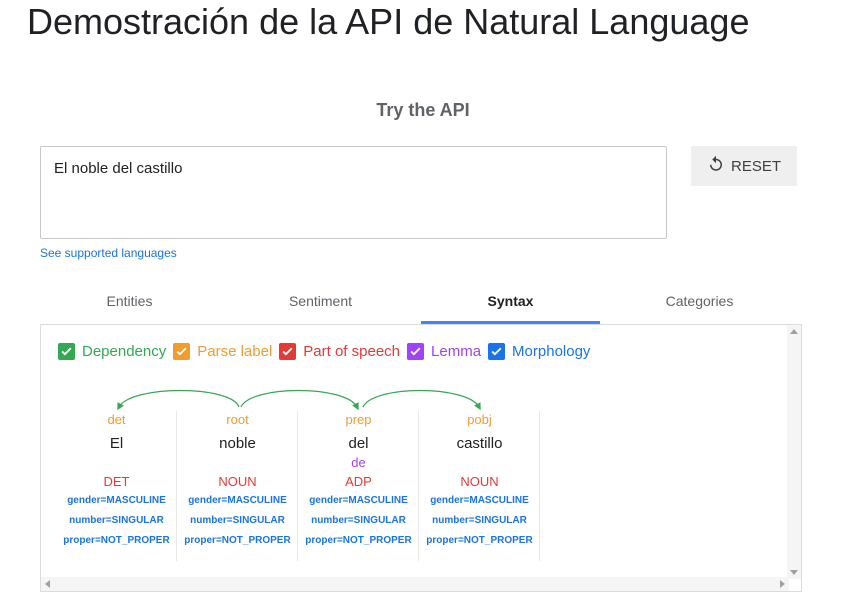 The width and height of the screenshot is (846, 604). What do you see at coordinates (794, 572) in the screenshot?
I see `scroll-down-icon` at bounding box center [794, 572].